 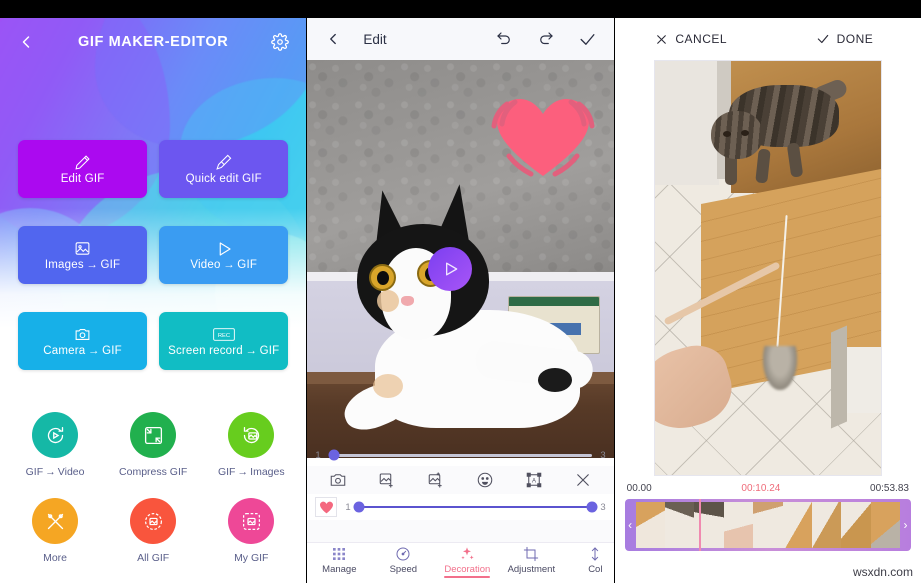 I want to click on heart-sticker, so click(x=543, y=137).